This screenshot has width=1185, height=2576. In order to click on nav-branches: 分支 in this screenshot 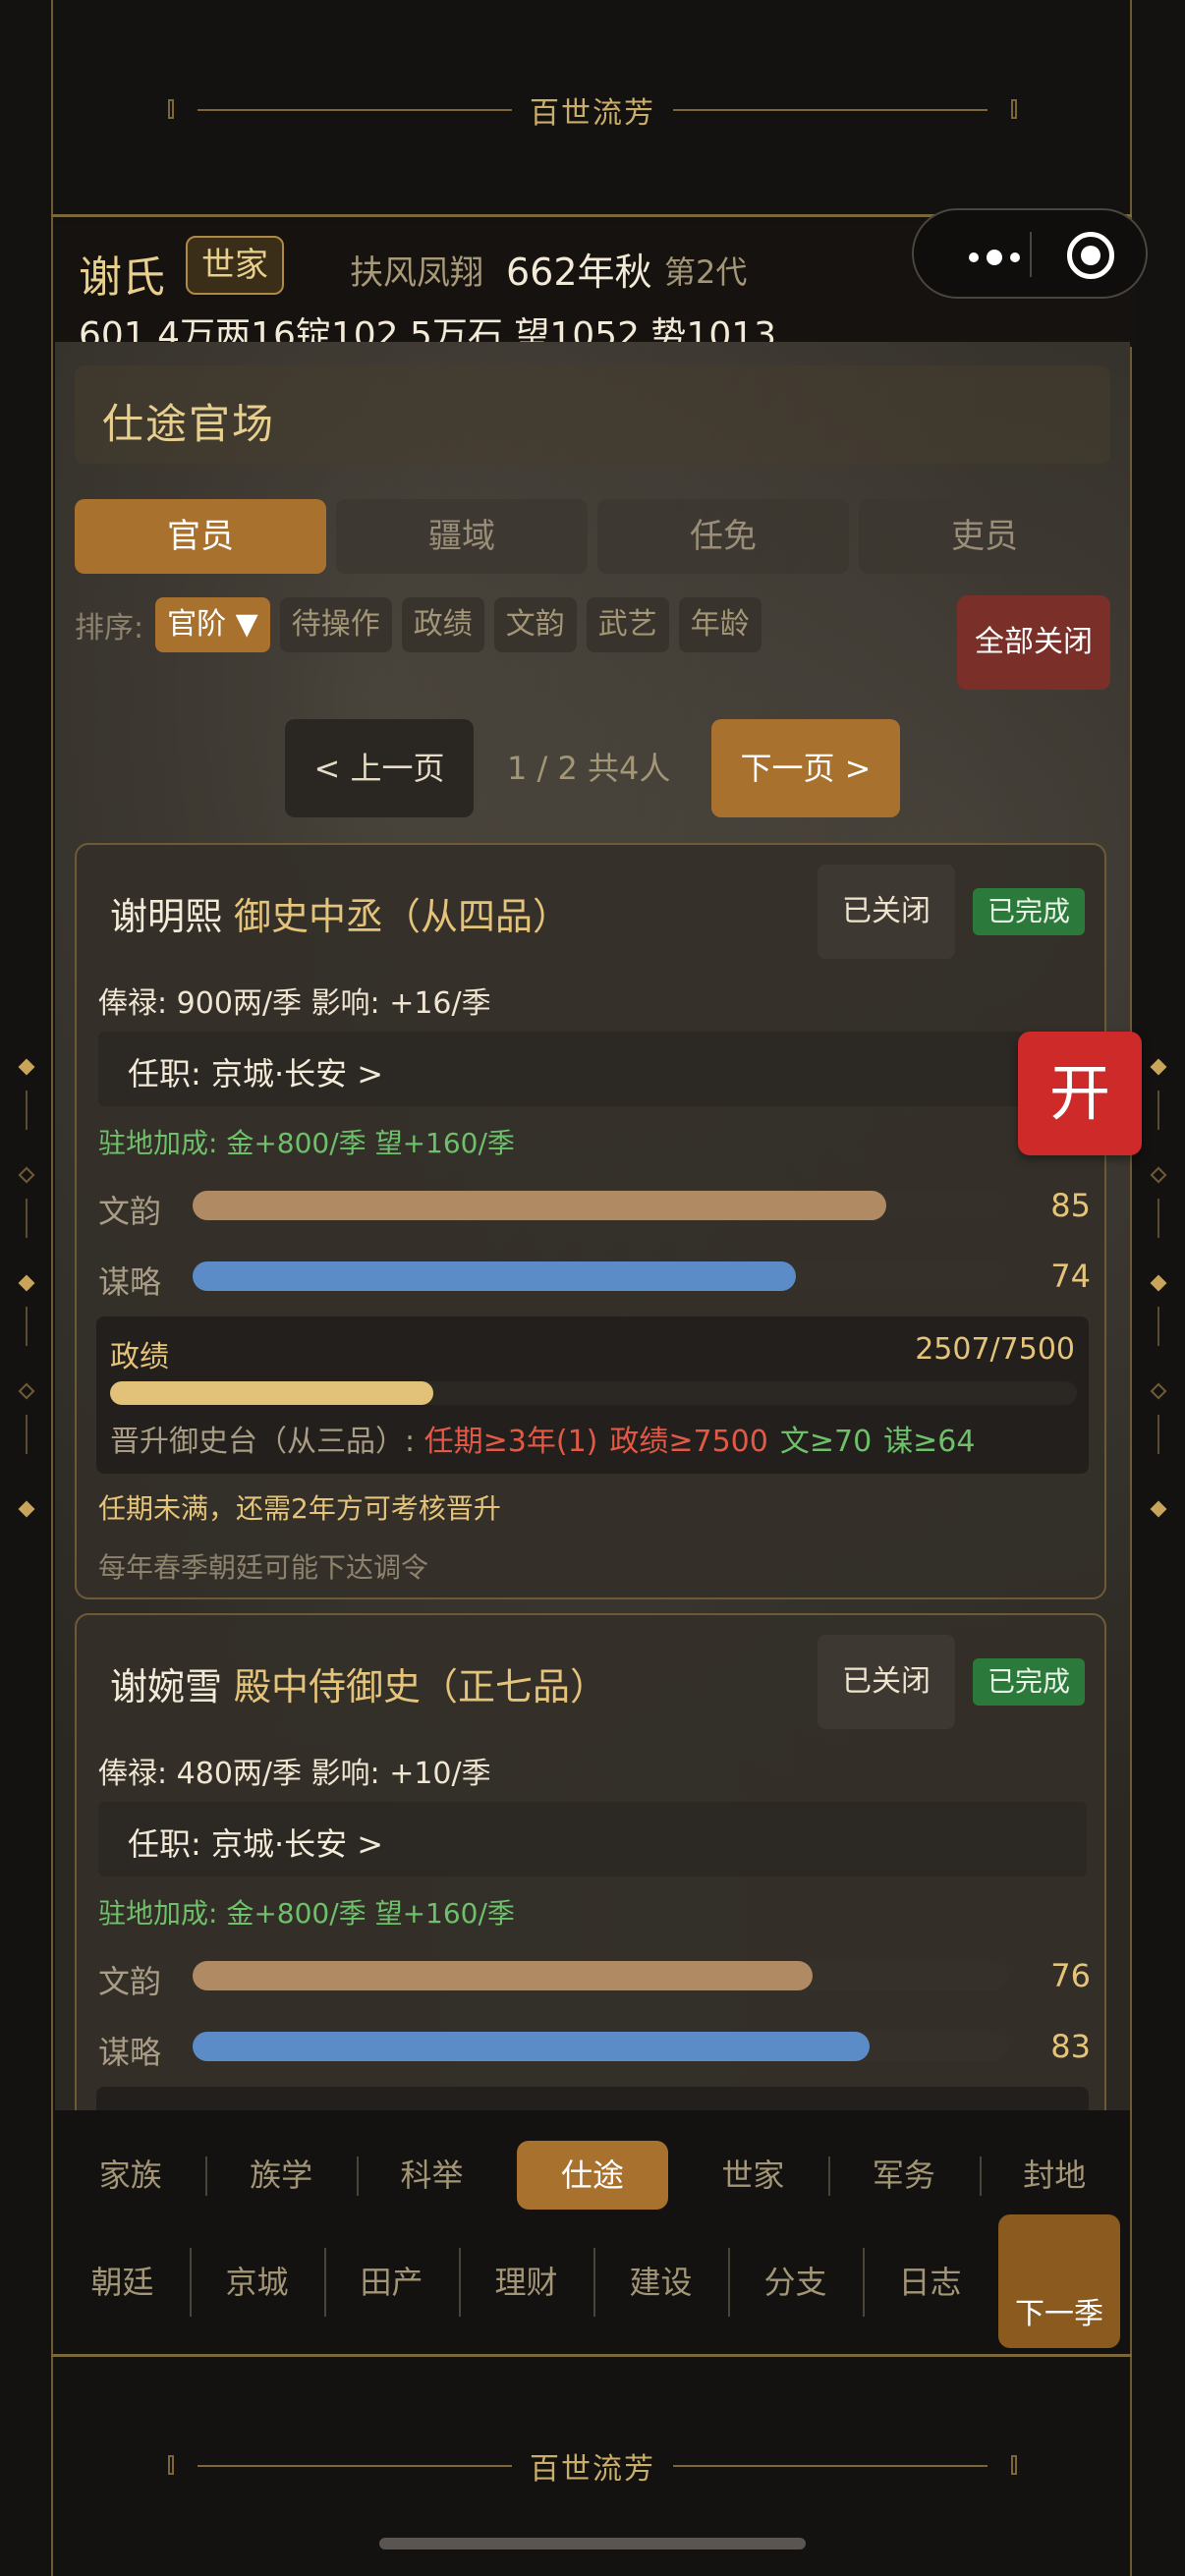, I will do `click(796, 2282)`.